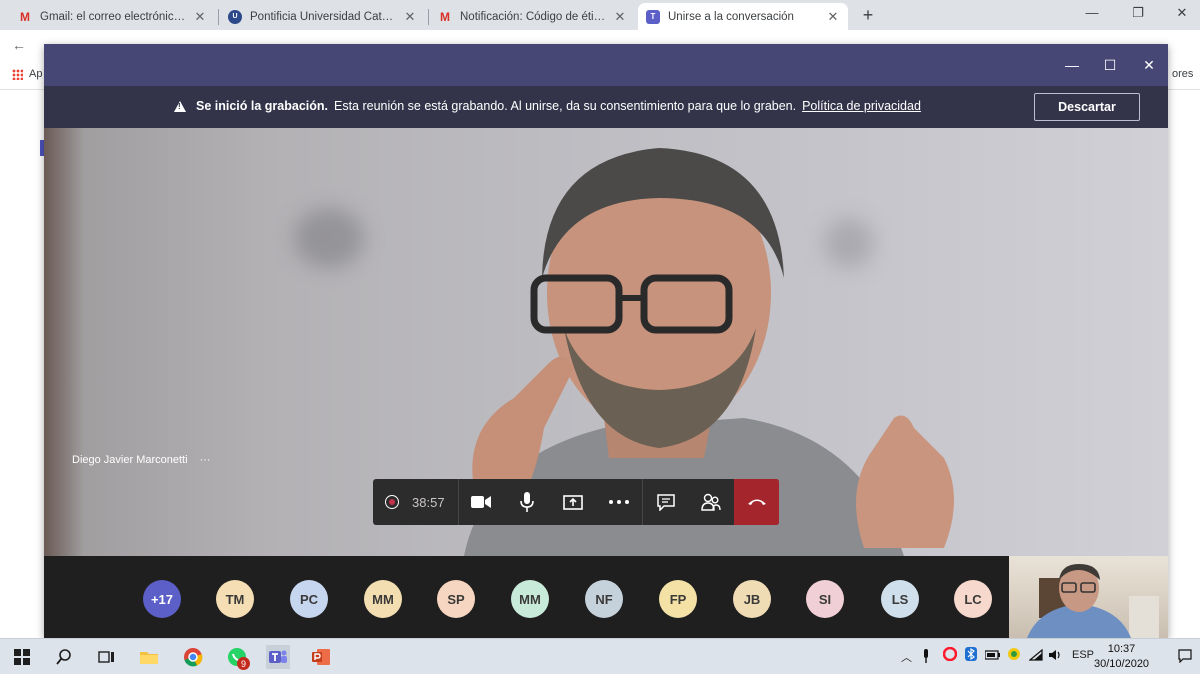 Image resolution: width=1200 pixels, height=674 pixels. I want to click on participants-icon, so click(711, 502).